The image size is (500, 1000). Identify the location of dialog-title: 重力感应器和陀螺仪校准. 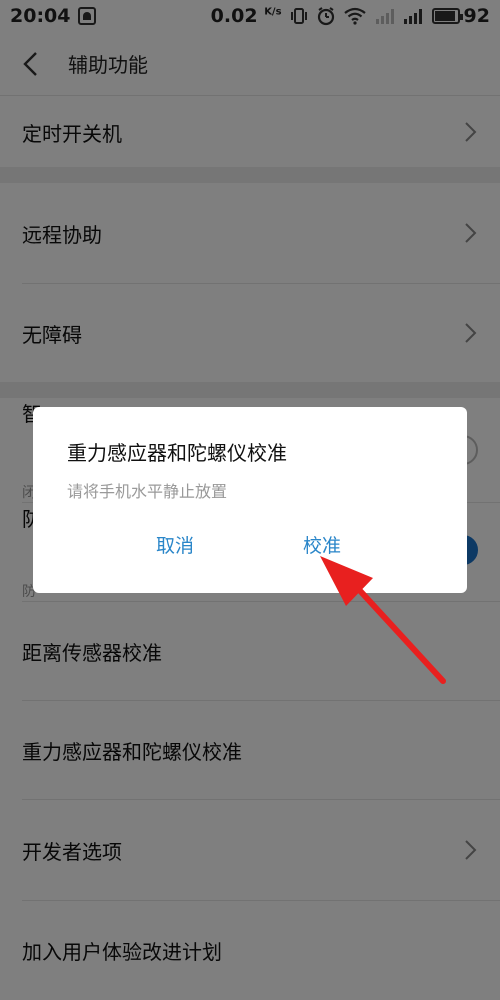
(177, 453).